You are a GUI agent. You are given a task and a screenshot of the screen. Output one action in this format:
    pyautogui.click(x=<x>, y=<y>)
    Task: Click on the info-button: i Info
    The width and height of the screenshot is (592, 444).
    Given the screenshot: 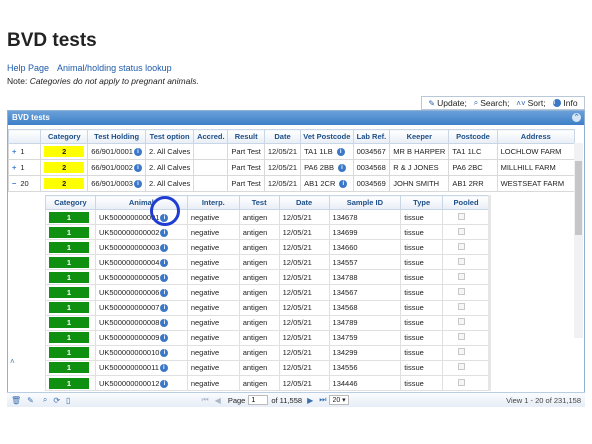 What is the action you would take?
    pyautogui.click(x=565, y=103)
    